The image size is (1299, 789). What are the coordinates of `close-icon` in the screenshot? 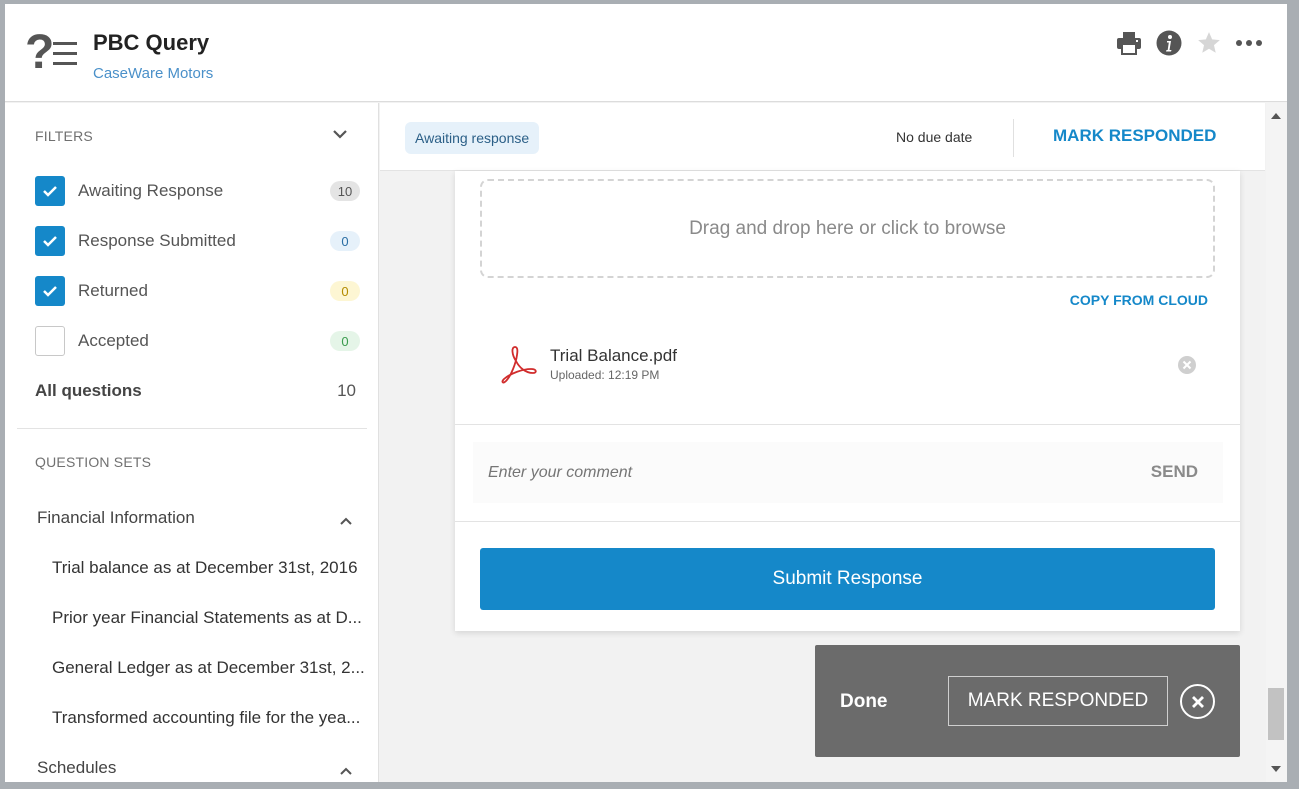 It's located at (1197, 701).